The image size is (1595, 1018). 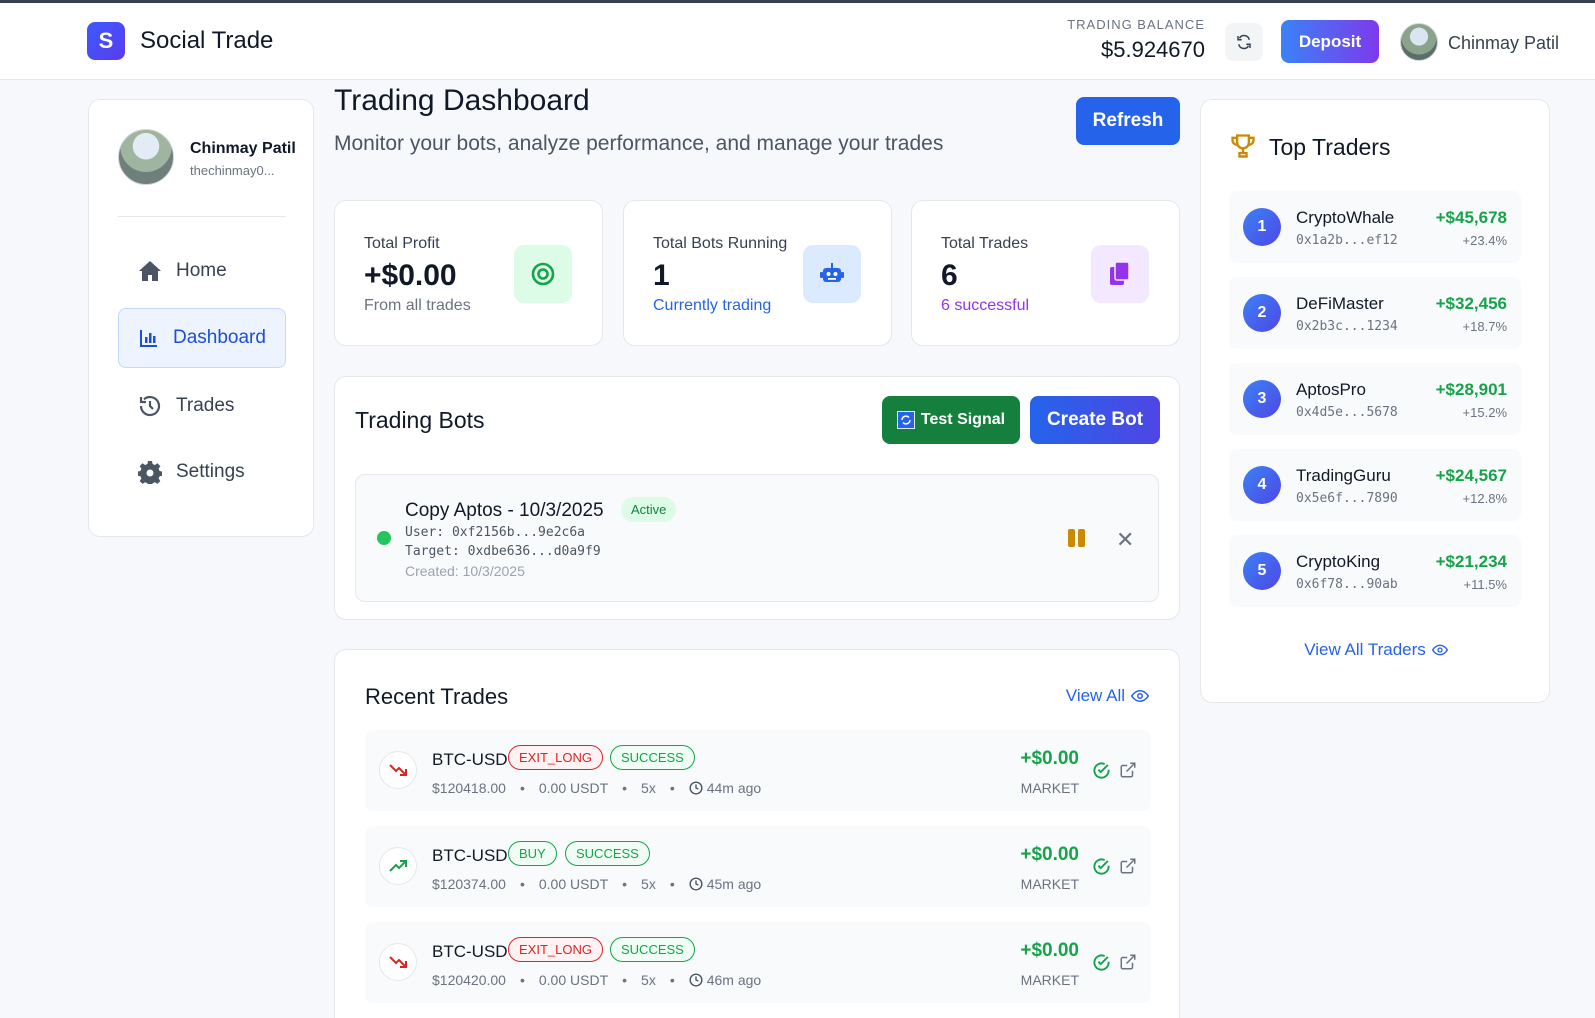 I want to click on section-title: Recent Trades, so click(x=437, y=696).